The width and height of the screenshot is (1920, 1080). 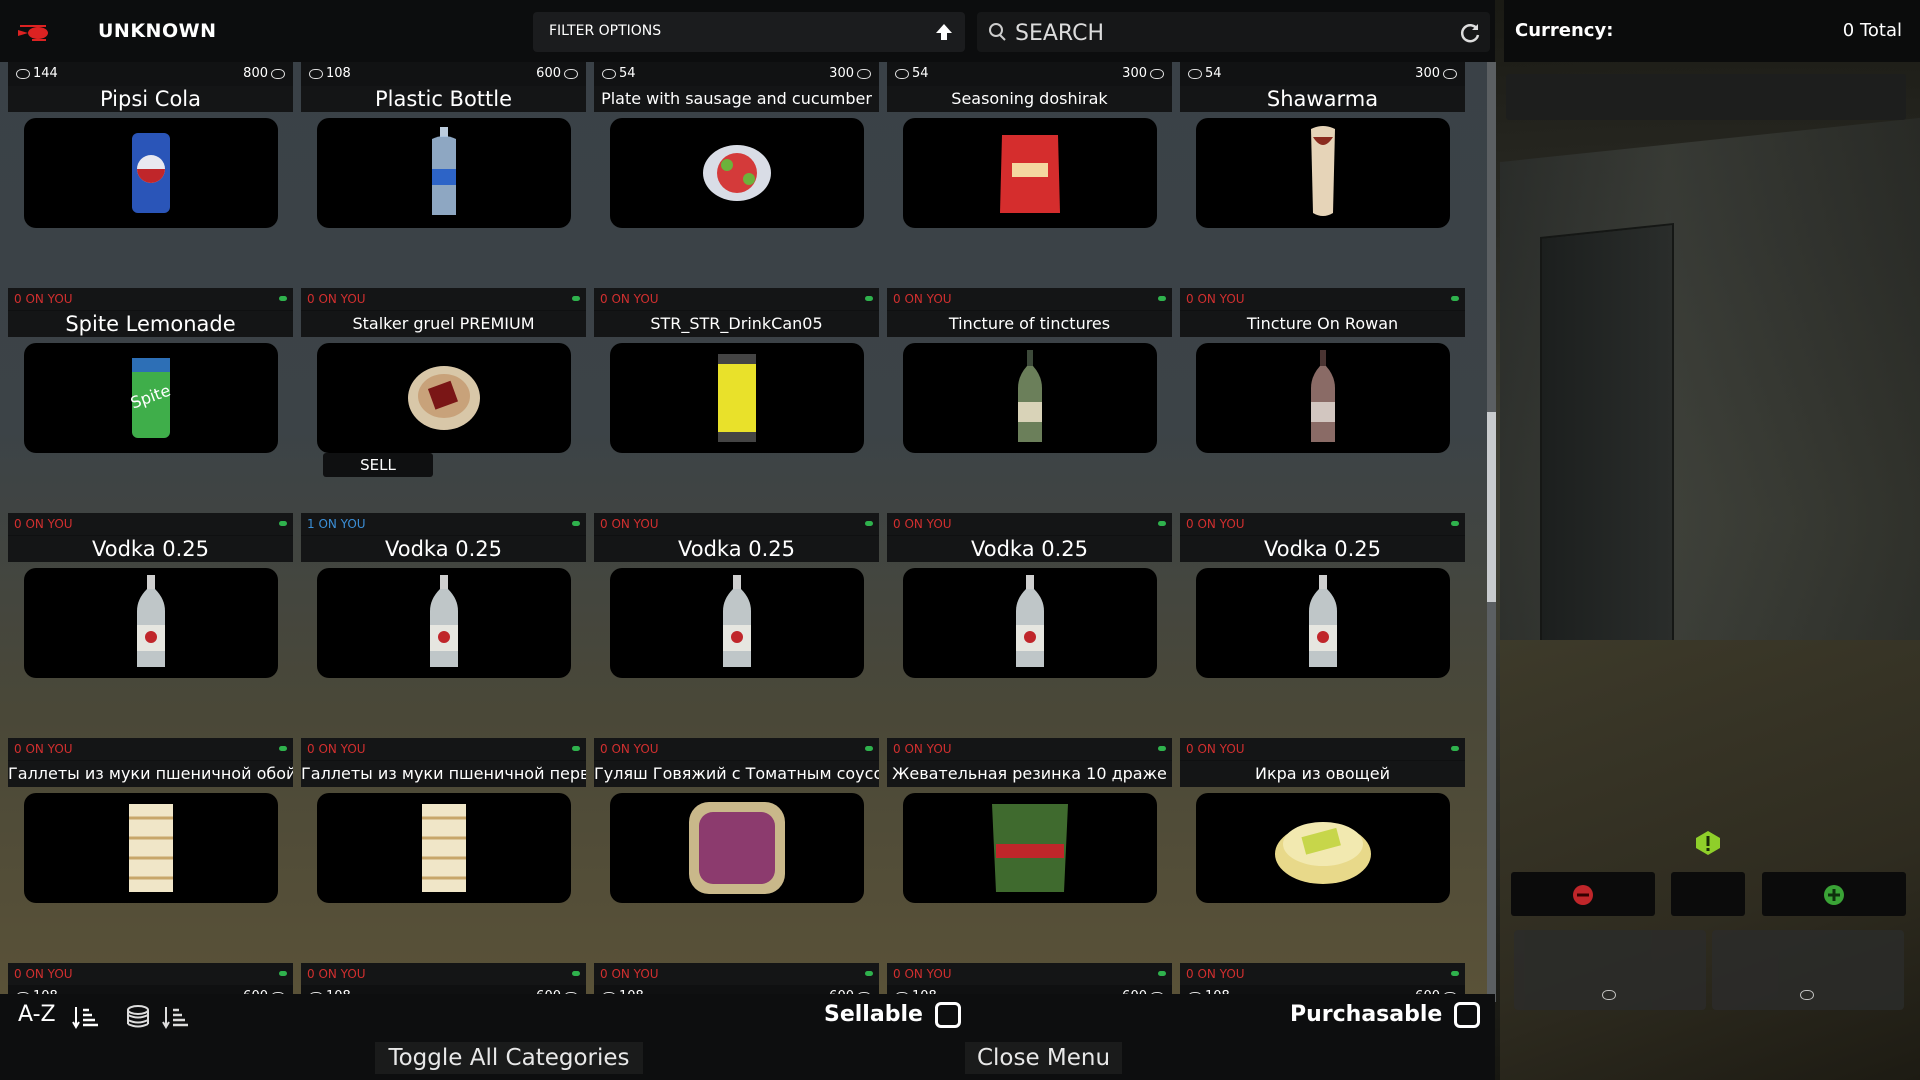 I want to click on sell-price-box, so click(x=1610, y=970).